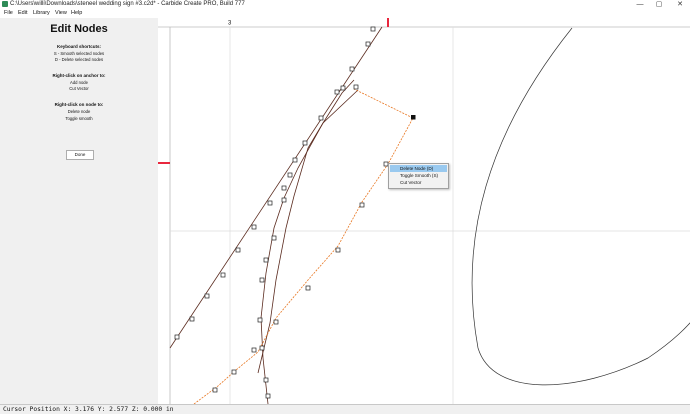  I want to click on menu-help: Help, so click(76, 13).